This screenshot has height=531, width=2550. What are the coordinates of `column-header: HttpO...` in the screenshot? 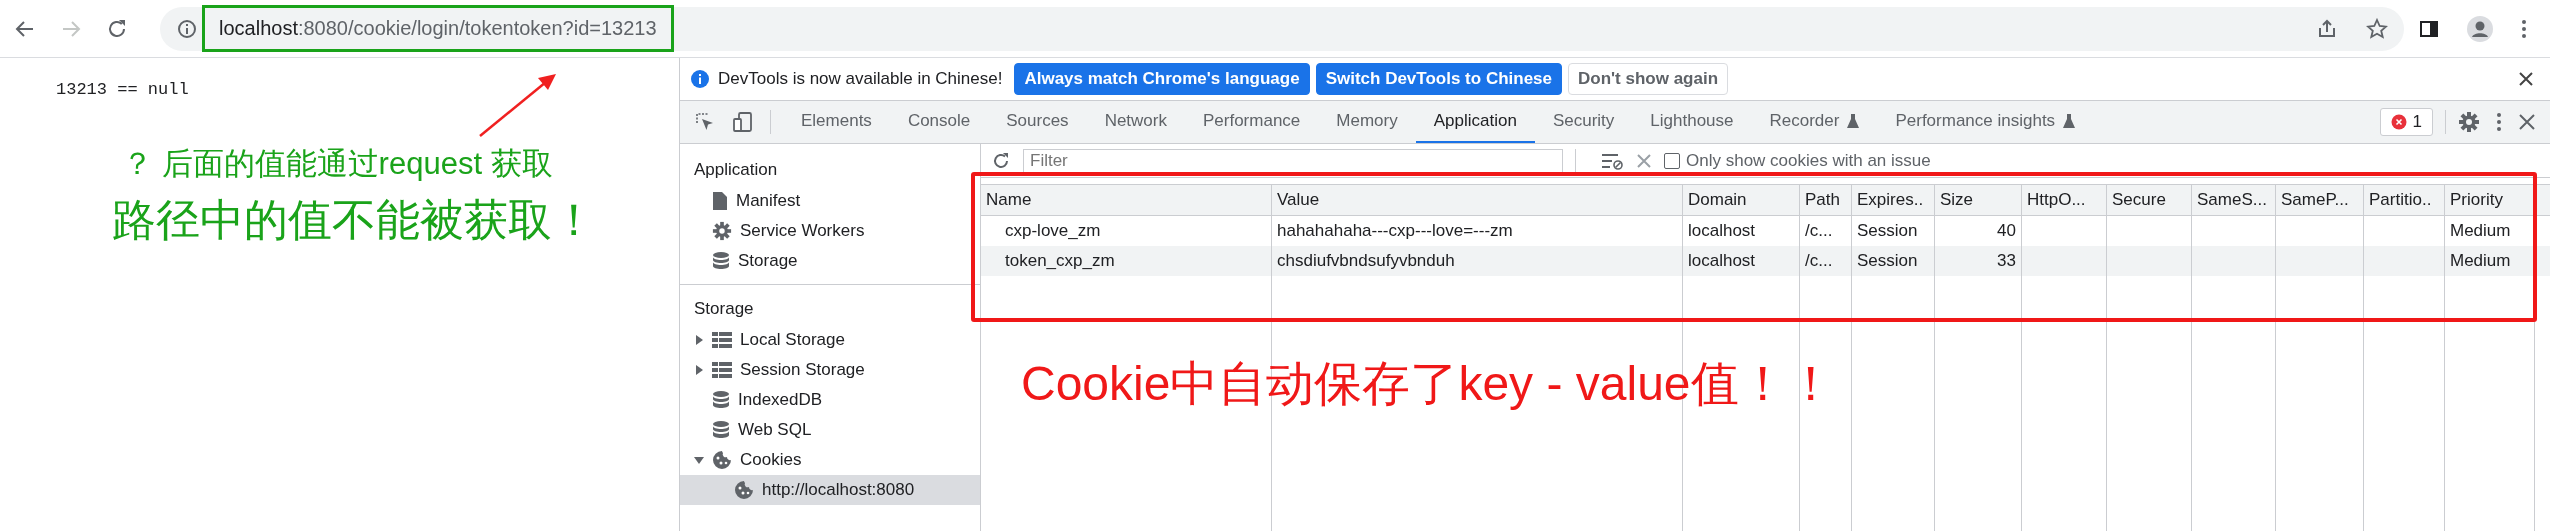 It's located at (2064, 200).